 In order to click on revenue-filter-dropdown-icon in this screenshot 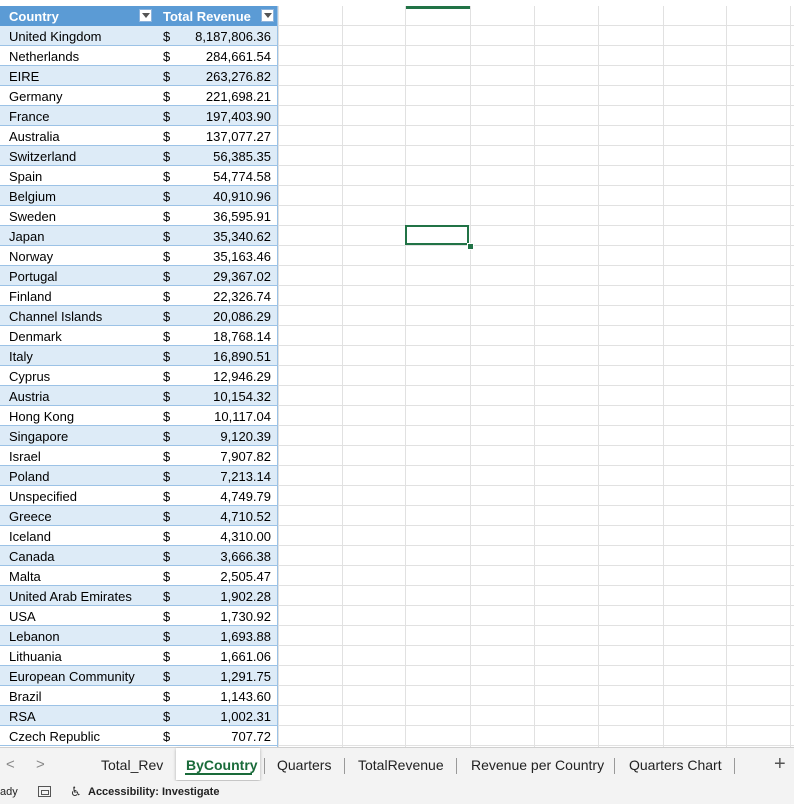, I will do `click(267, 15)`.